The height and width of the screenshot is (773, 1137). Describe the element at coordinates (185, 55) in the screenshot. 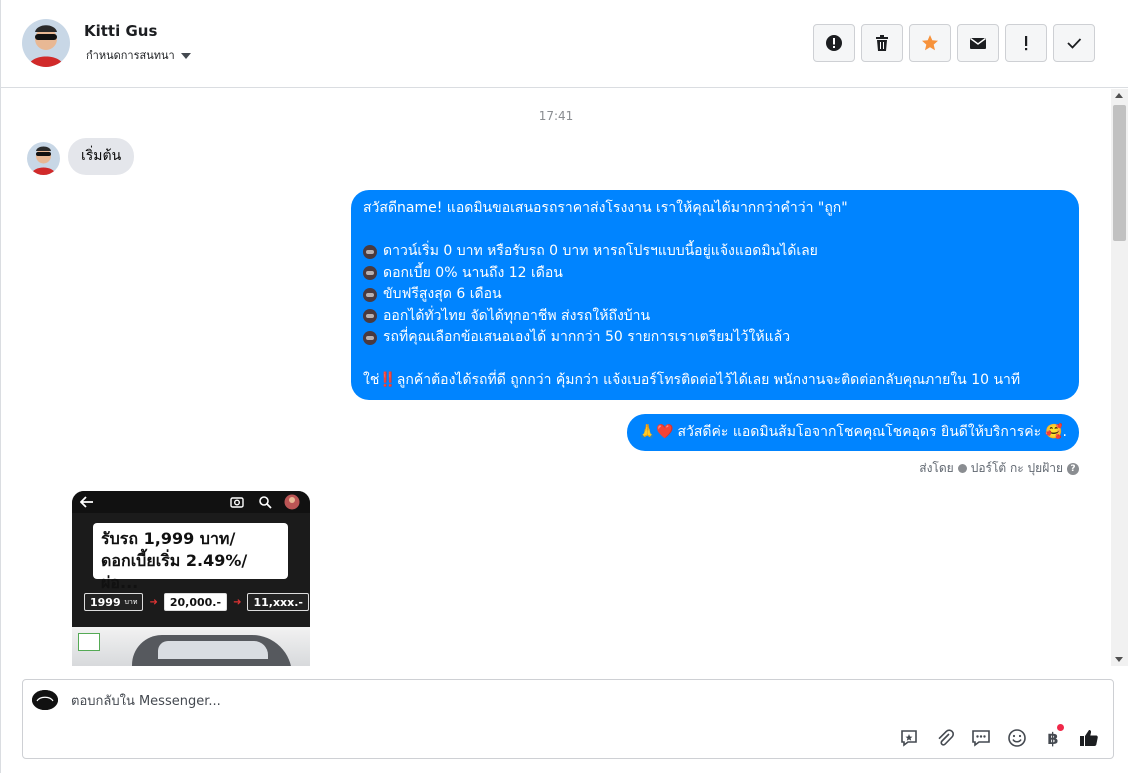

I see `caret-down-icon` at that location.